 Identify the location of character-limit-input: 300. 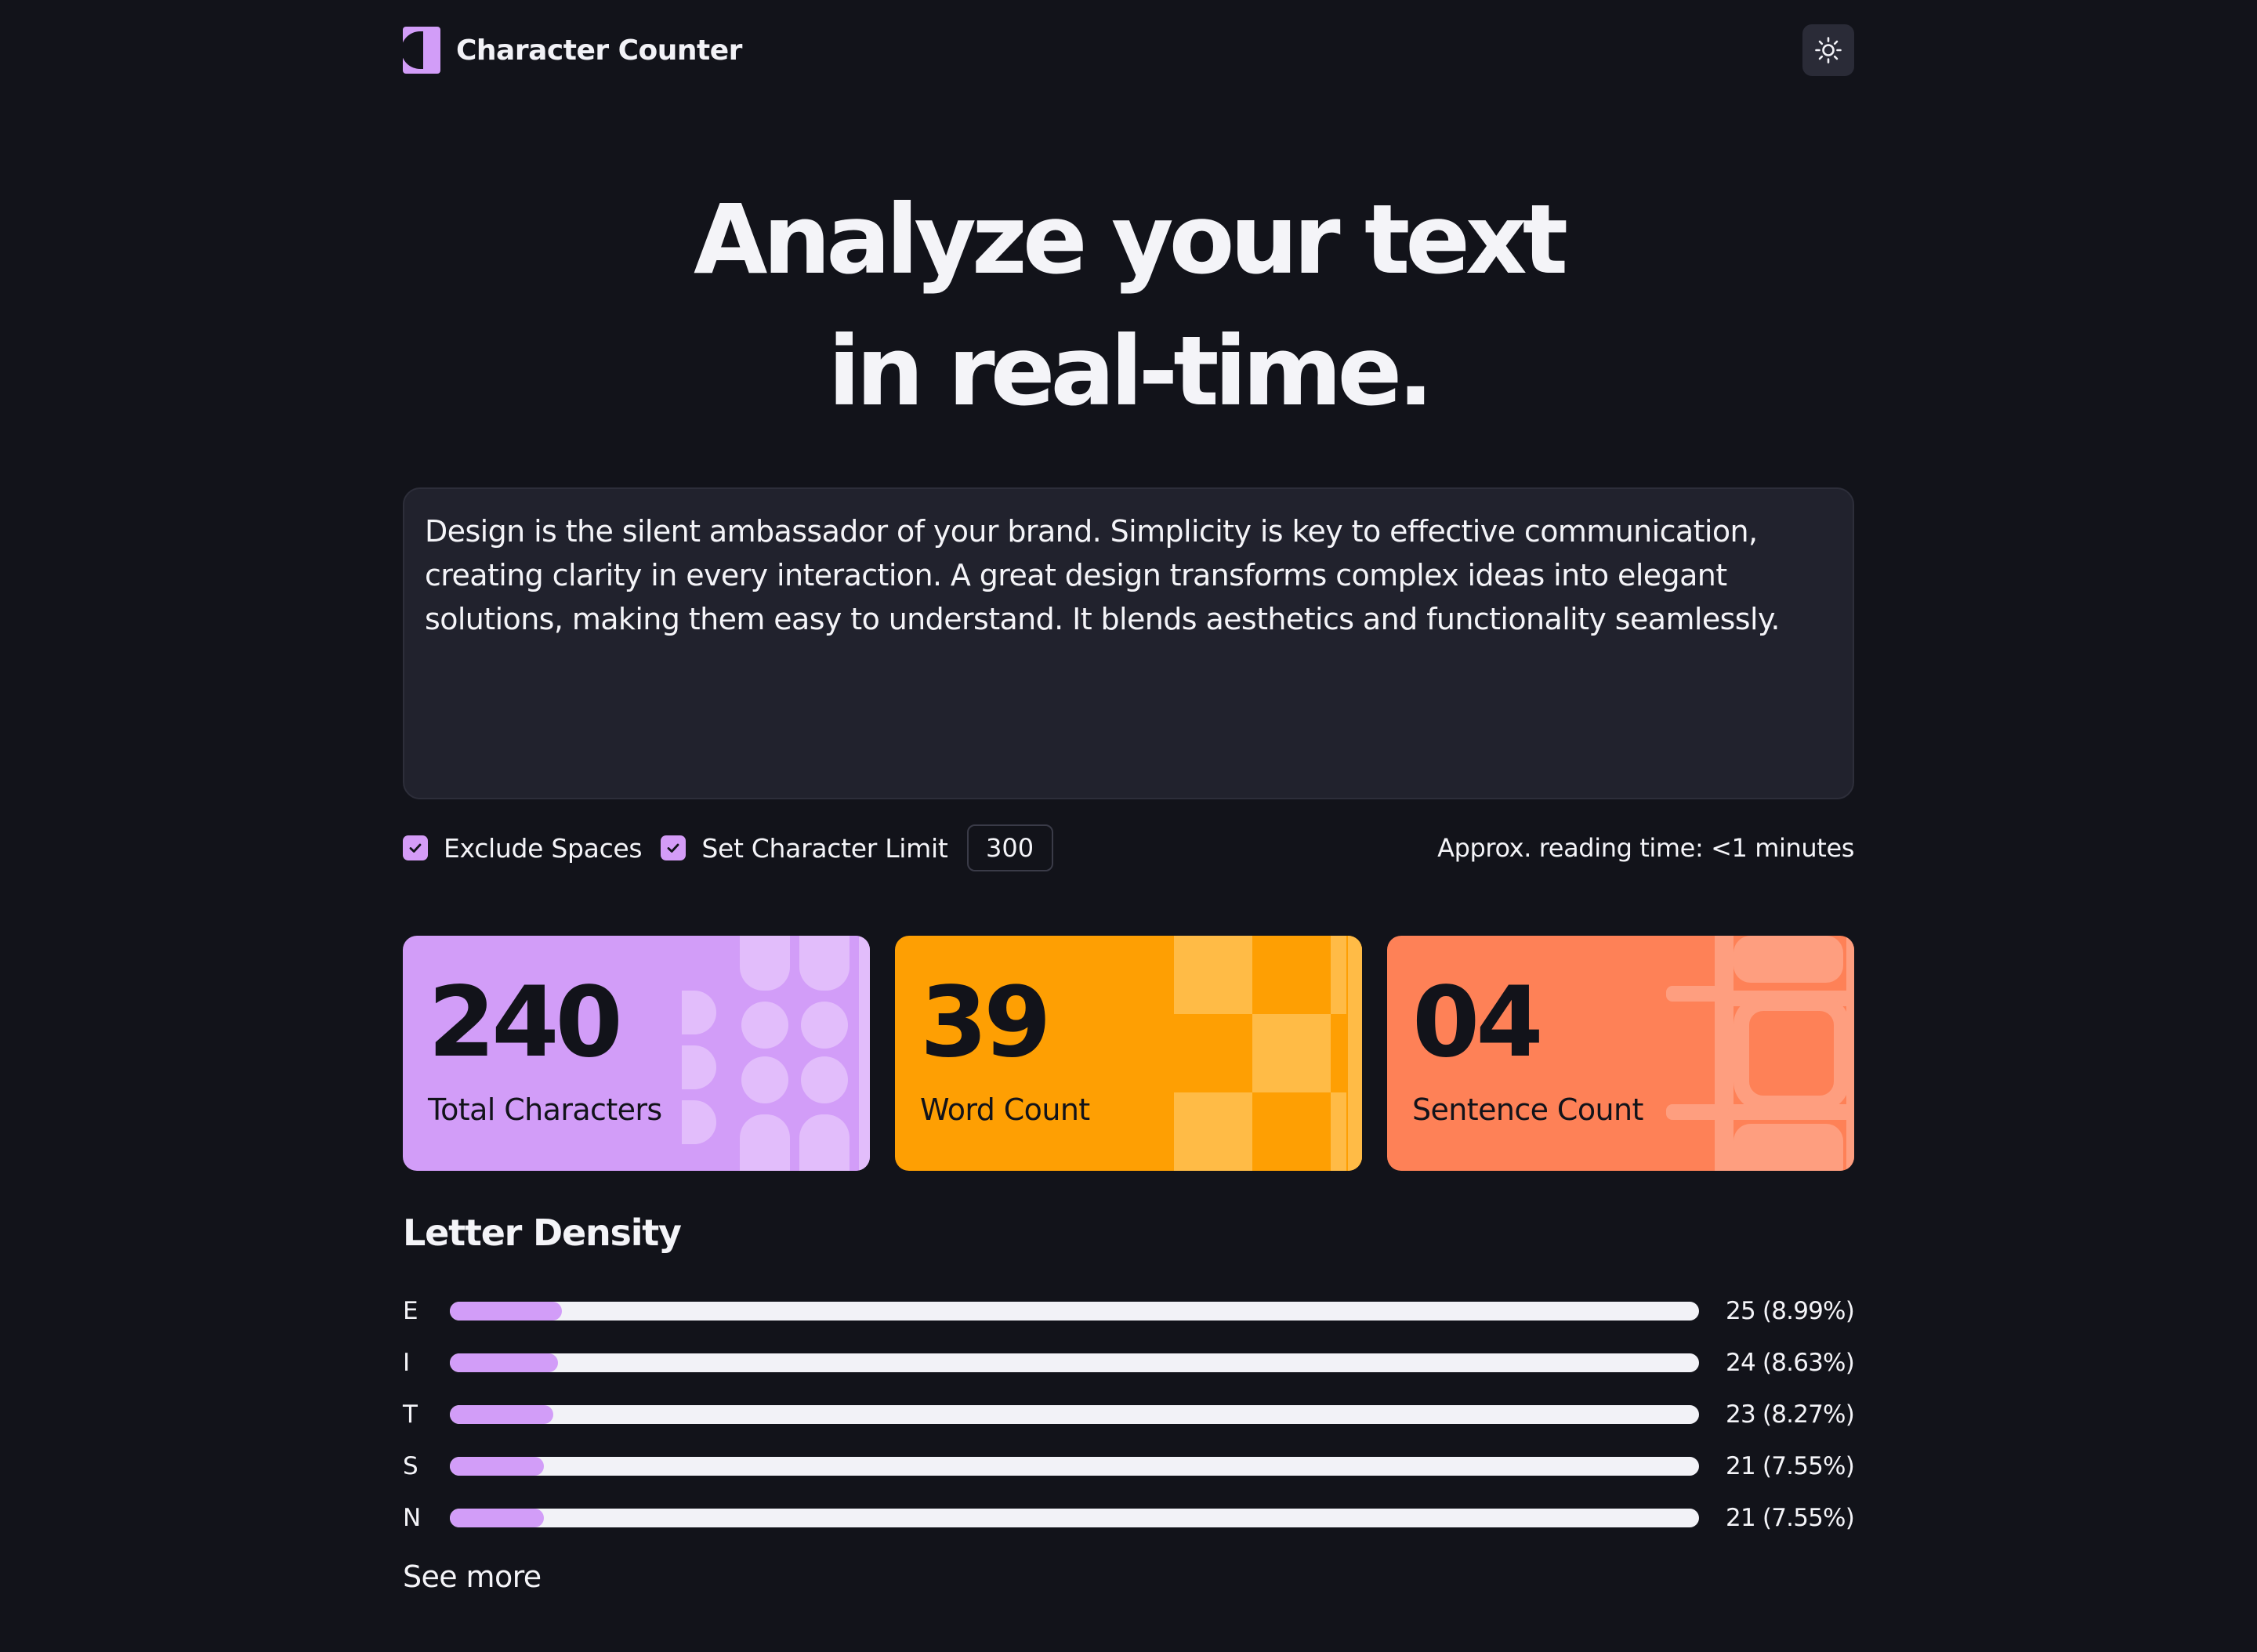
(1010, 848).